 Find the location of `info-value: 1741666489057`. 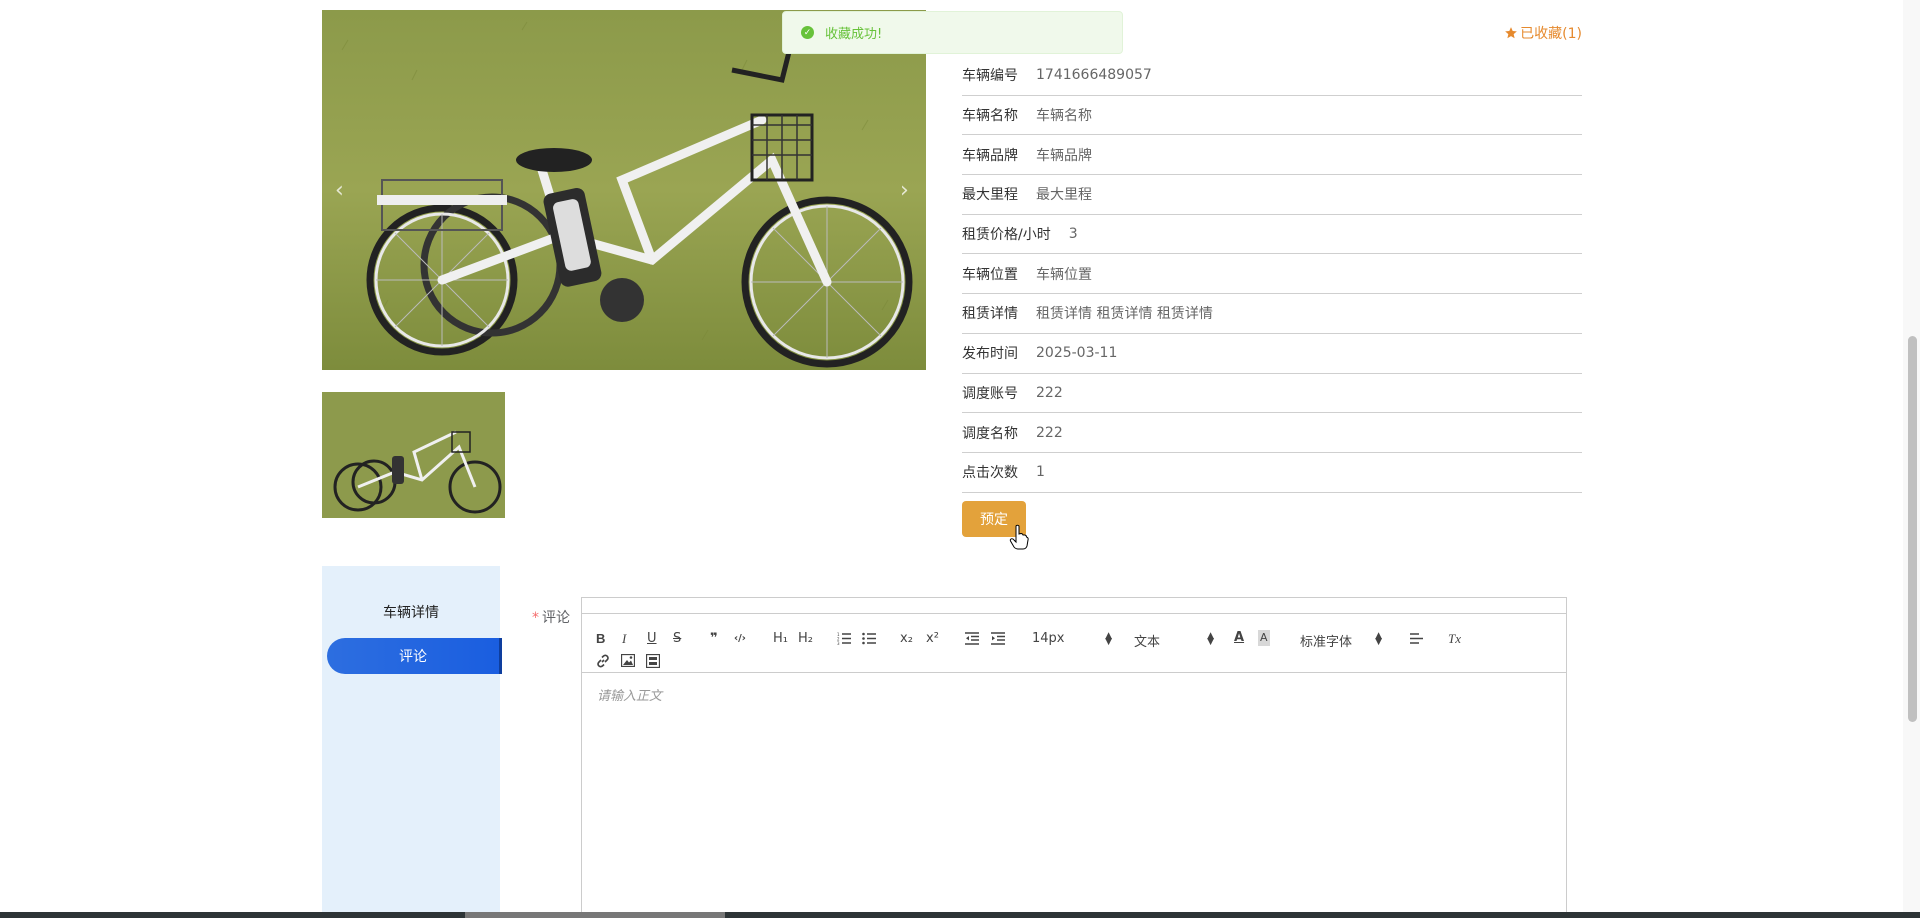

info-value: 1741666489057 is located at coordinates (1094, 75).